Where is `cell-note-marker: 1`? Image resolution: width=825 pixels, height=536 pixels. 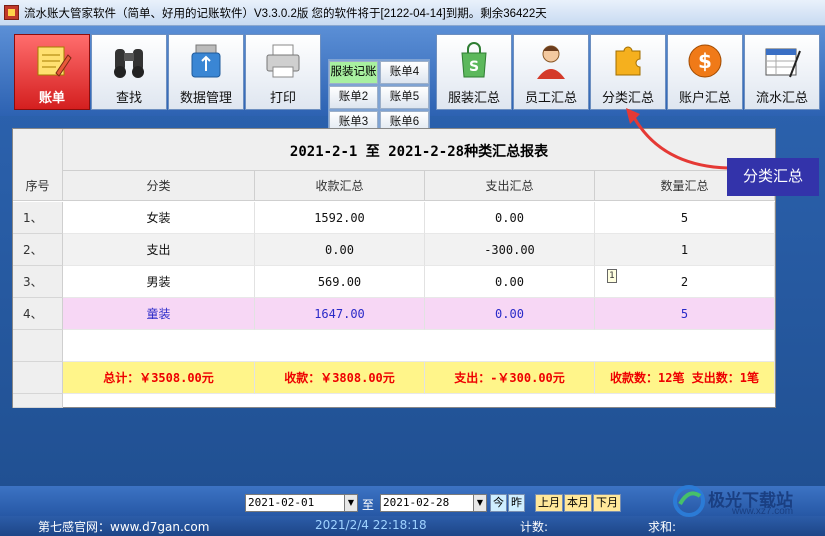 cell-note-marker: 1 is located at coordinates (612, 276).